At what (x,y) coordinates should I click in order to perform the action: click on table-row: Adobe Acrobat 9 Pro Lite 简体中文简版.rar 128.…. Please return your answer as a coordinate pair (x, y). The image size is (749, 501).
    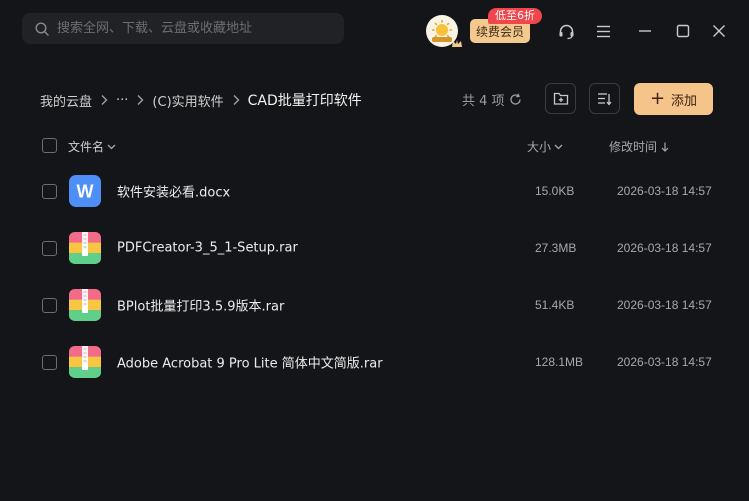
    Looking at the image, I should click on (374, 361).